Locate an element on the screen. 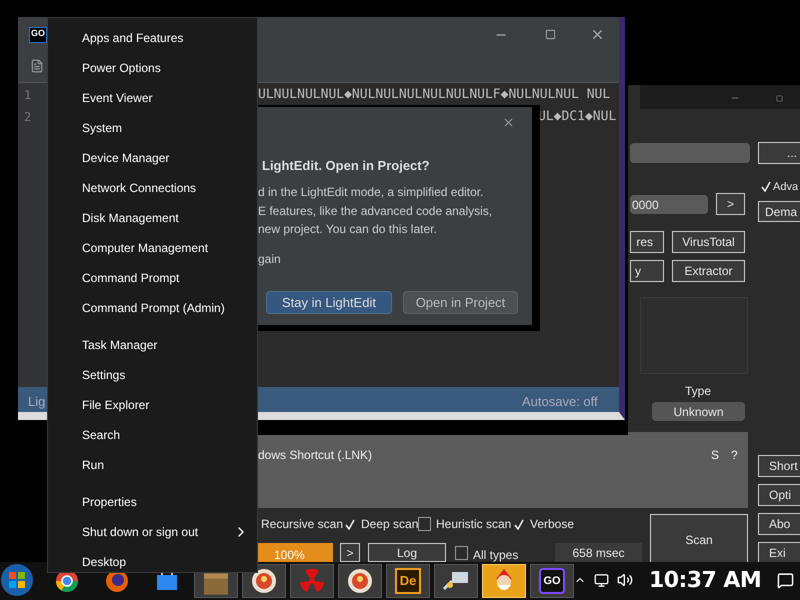 The image size is (800, 600). start-icon is located at coordinates (17, 580).